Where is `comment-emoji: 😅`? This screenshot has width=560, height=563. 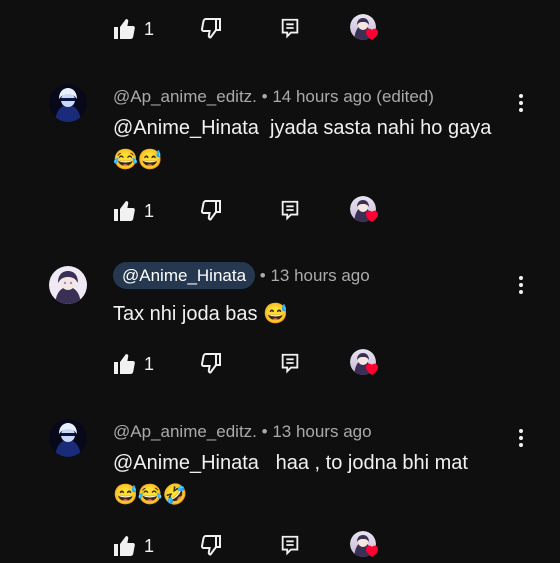 comment-emoji: 😅 is located at coordinates (276, 314).